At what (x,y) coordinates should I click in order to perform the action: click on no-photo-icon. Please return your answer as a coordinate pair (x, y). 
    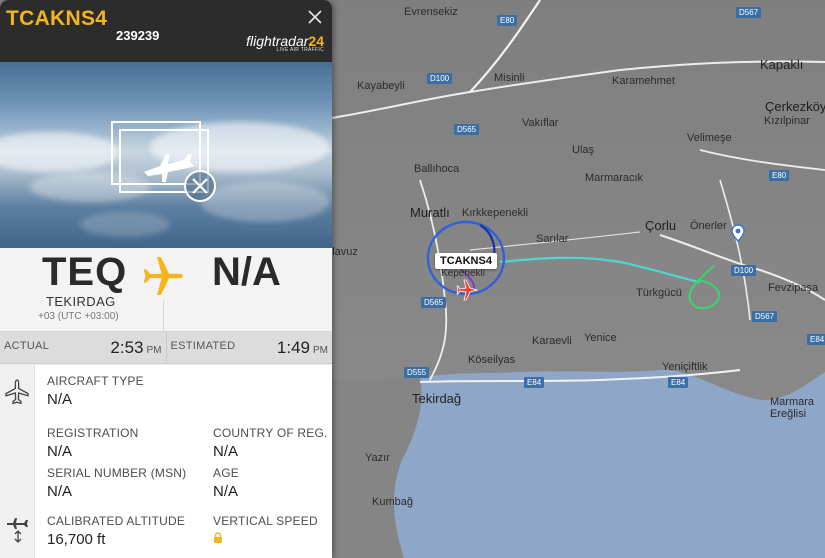
    Looking at the image, I should click on (163, 161).